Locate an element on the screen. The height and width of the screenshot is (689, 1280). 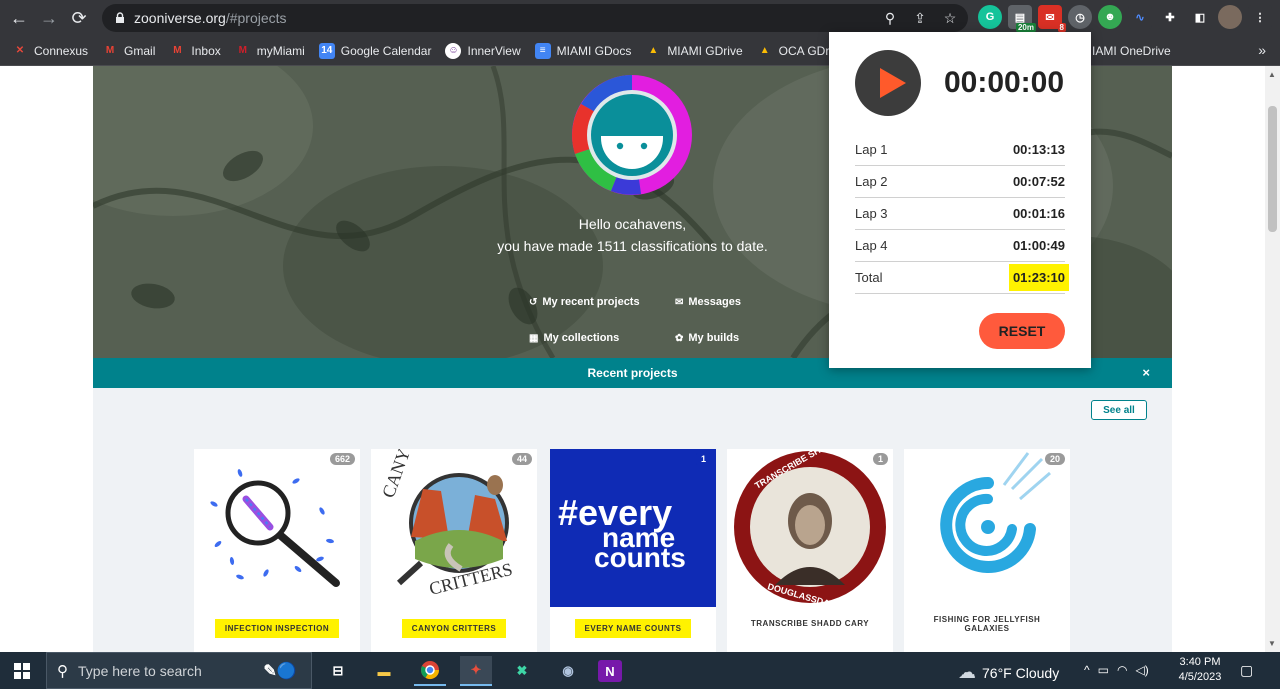
forward-icon: → is located at coordinates (49, 18).